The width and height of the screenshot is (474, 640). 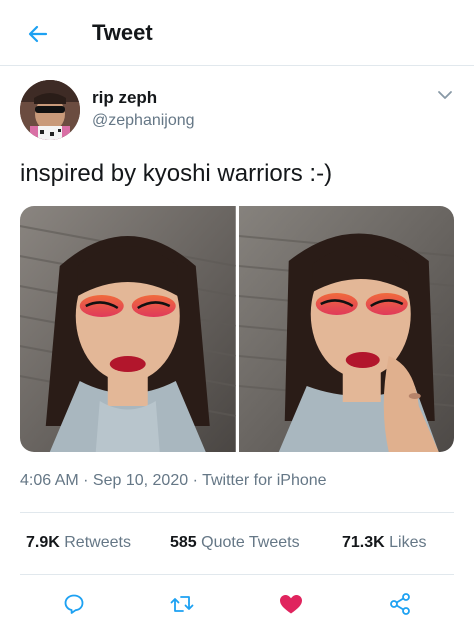 What do you see at coordinates (237, 33) in the screenshot?
I see `tweet-header: Tweet` at bounding box center [237, 33].